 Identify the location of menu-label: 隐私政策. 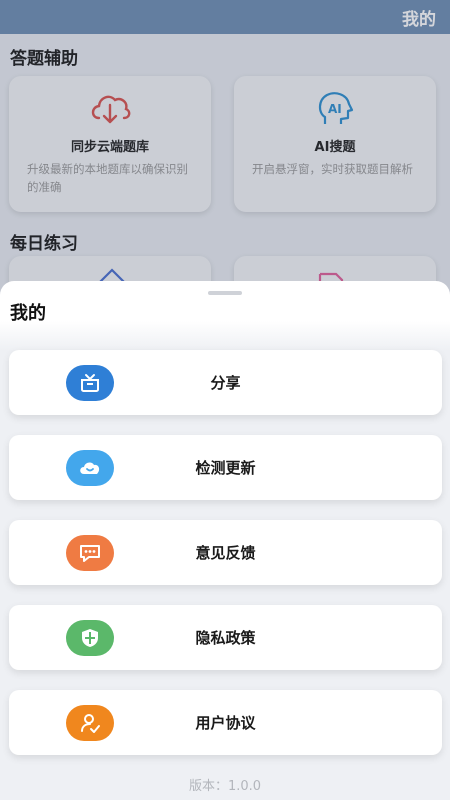
(225, 638).